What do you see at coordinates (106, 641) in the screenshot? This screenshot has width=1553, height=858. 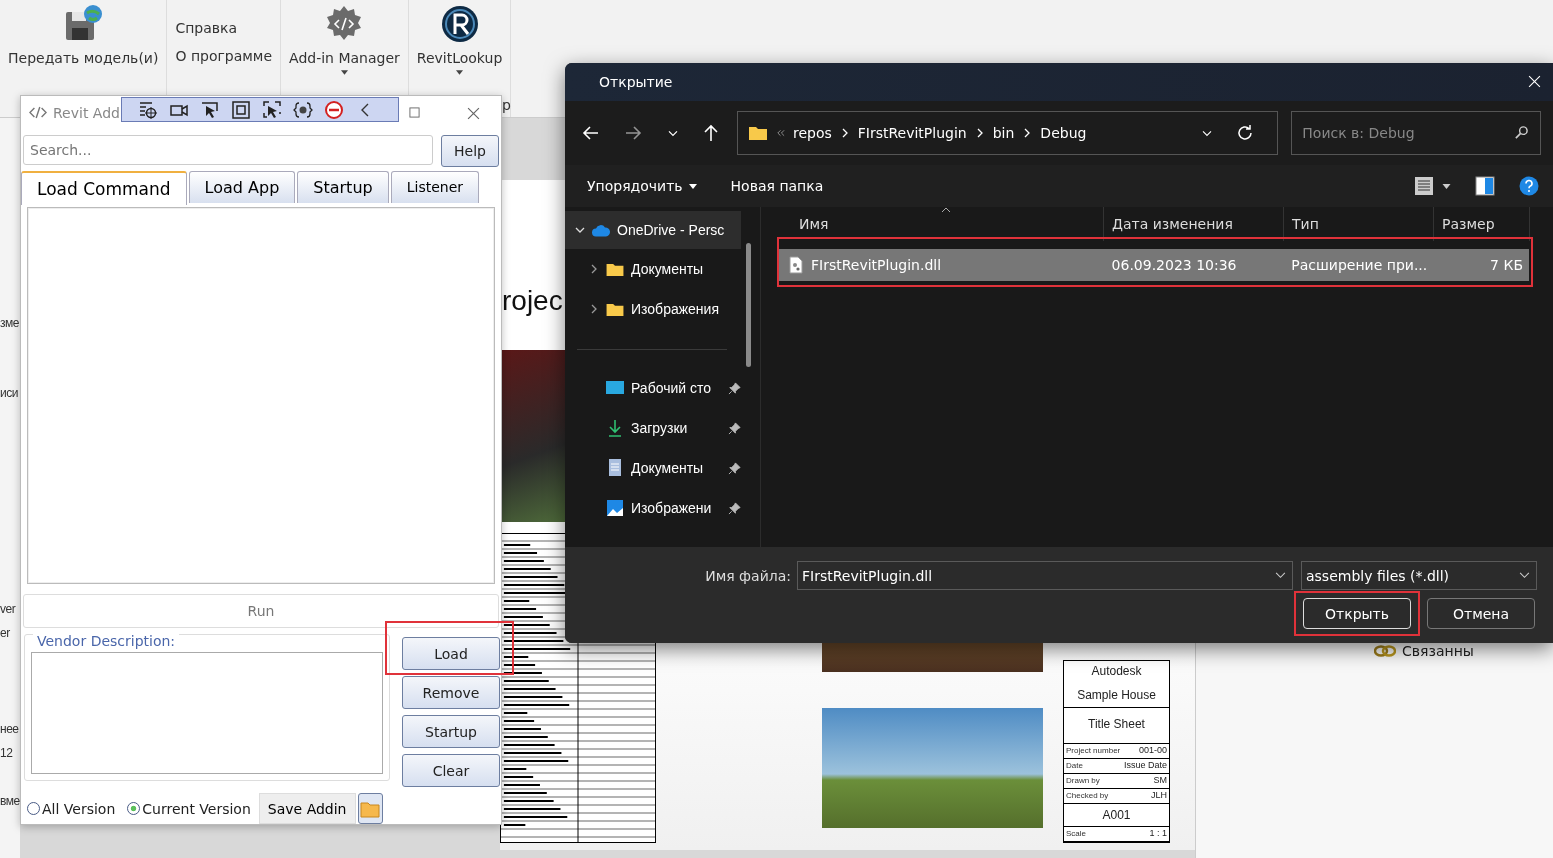 I see `group-label: Vendor Description:` at bounding box center [106, 641].